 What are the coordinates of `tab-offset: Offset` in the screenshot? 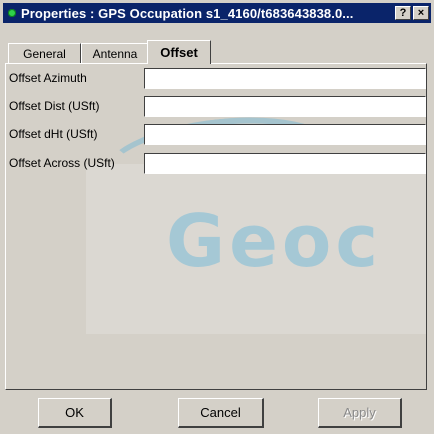 It's located at (179, 52).